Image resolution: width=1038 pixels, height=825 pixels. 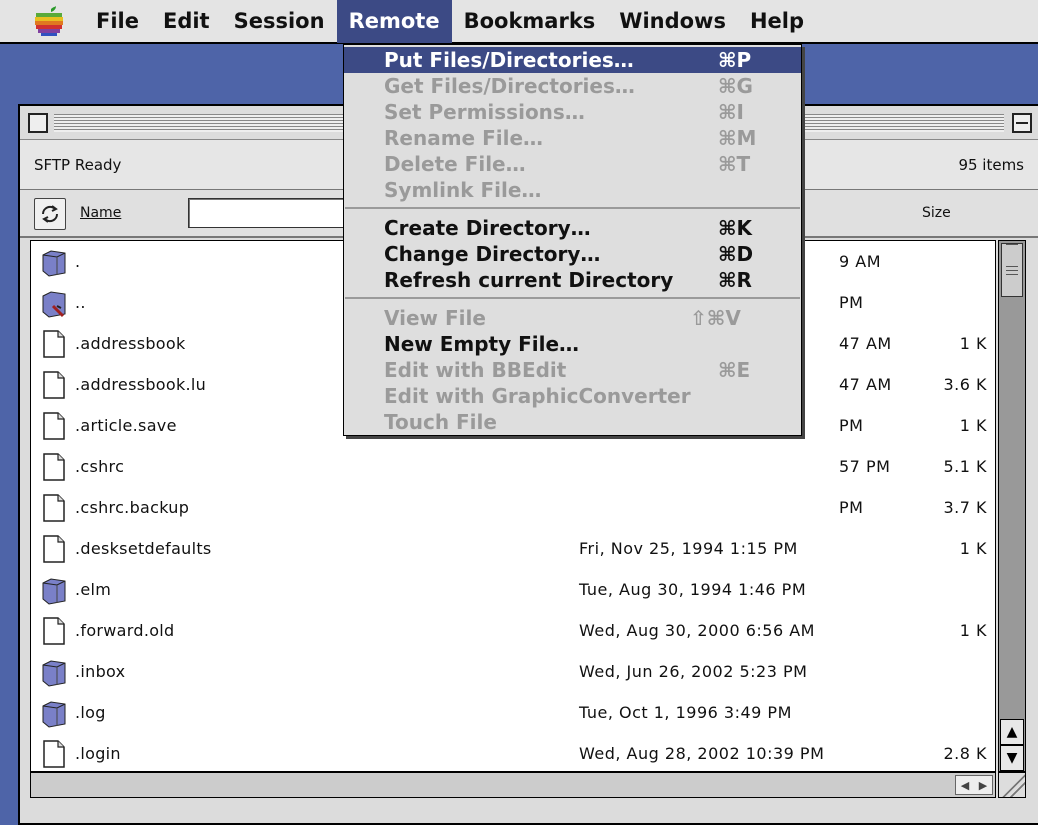 I want to click on file-name: .cshrc, so click(x=100, y=466).